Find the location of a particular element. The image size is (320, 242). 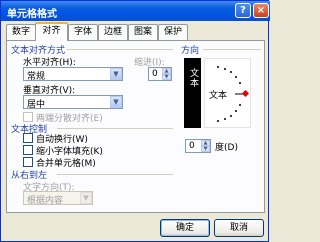

horizontal-align-select: 常规 ▼ is located at coordinates (73, 74).